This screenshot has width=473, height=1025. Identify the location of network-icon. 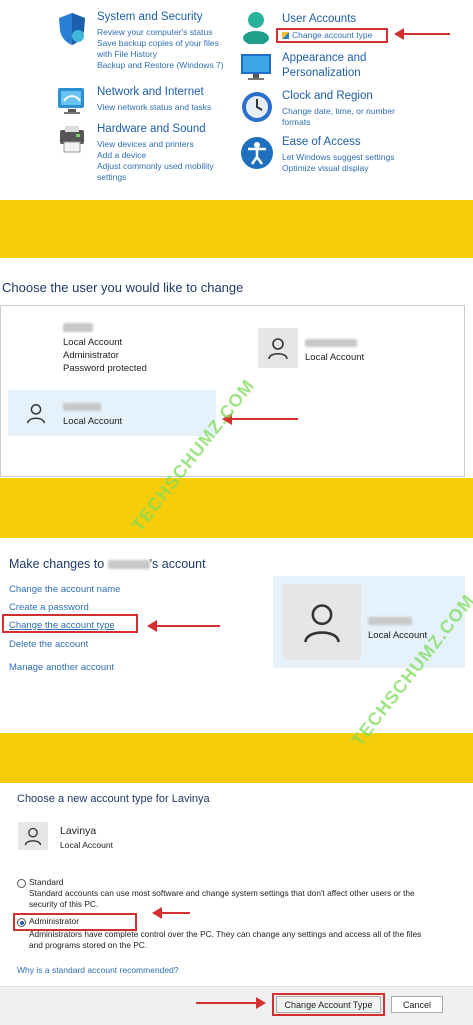
(72, 101).